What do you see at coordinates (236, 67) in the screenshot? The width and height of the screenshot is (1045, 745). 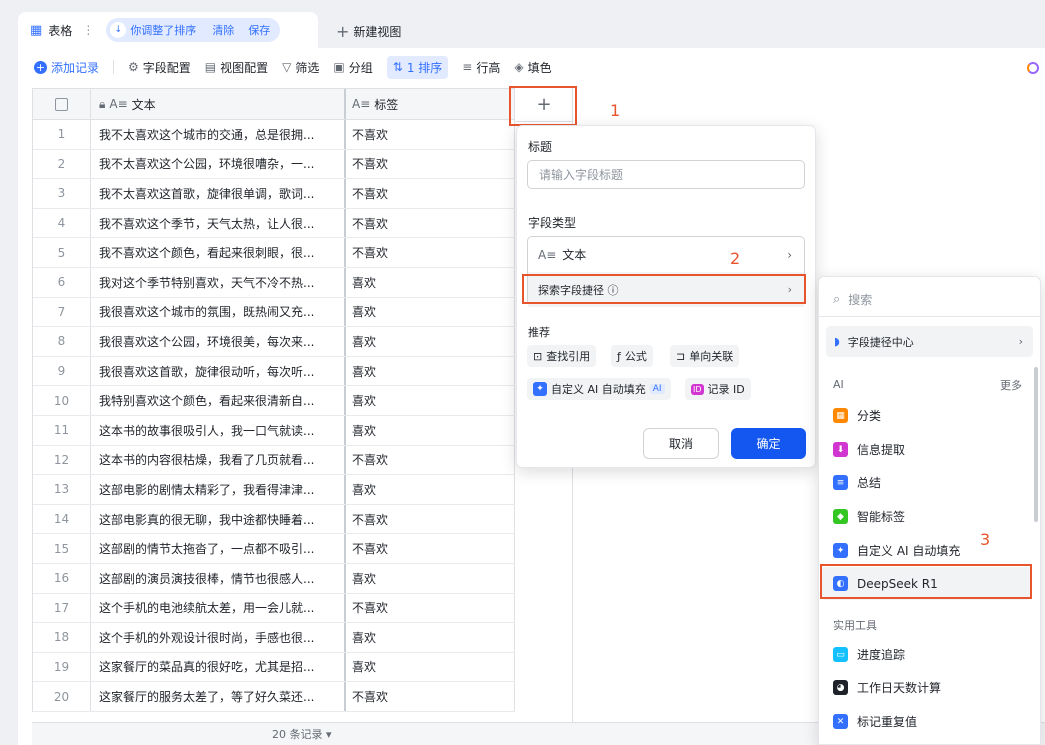 I see `view-config-button: ▤ 视图配置` at bounding box center [236, 67].